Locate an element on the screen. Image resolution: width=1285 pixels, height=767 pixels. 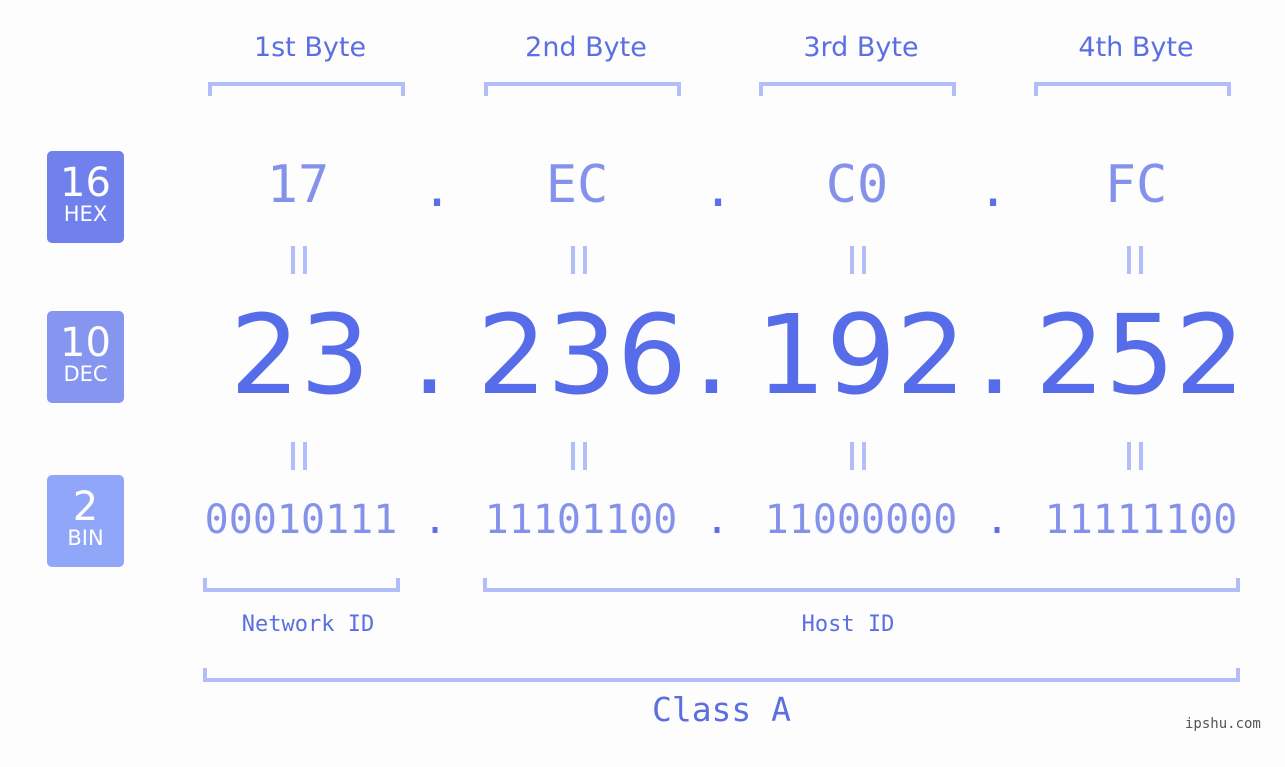
hex-base-number: 16 is located at coordinates (85, 183).